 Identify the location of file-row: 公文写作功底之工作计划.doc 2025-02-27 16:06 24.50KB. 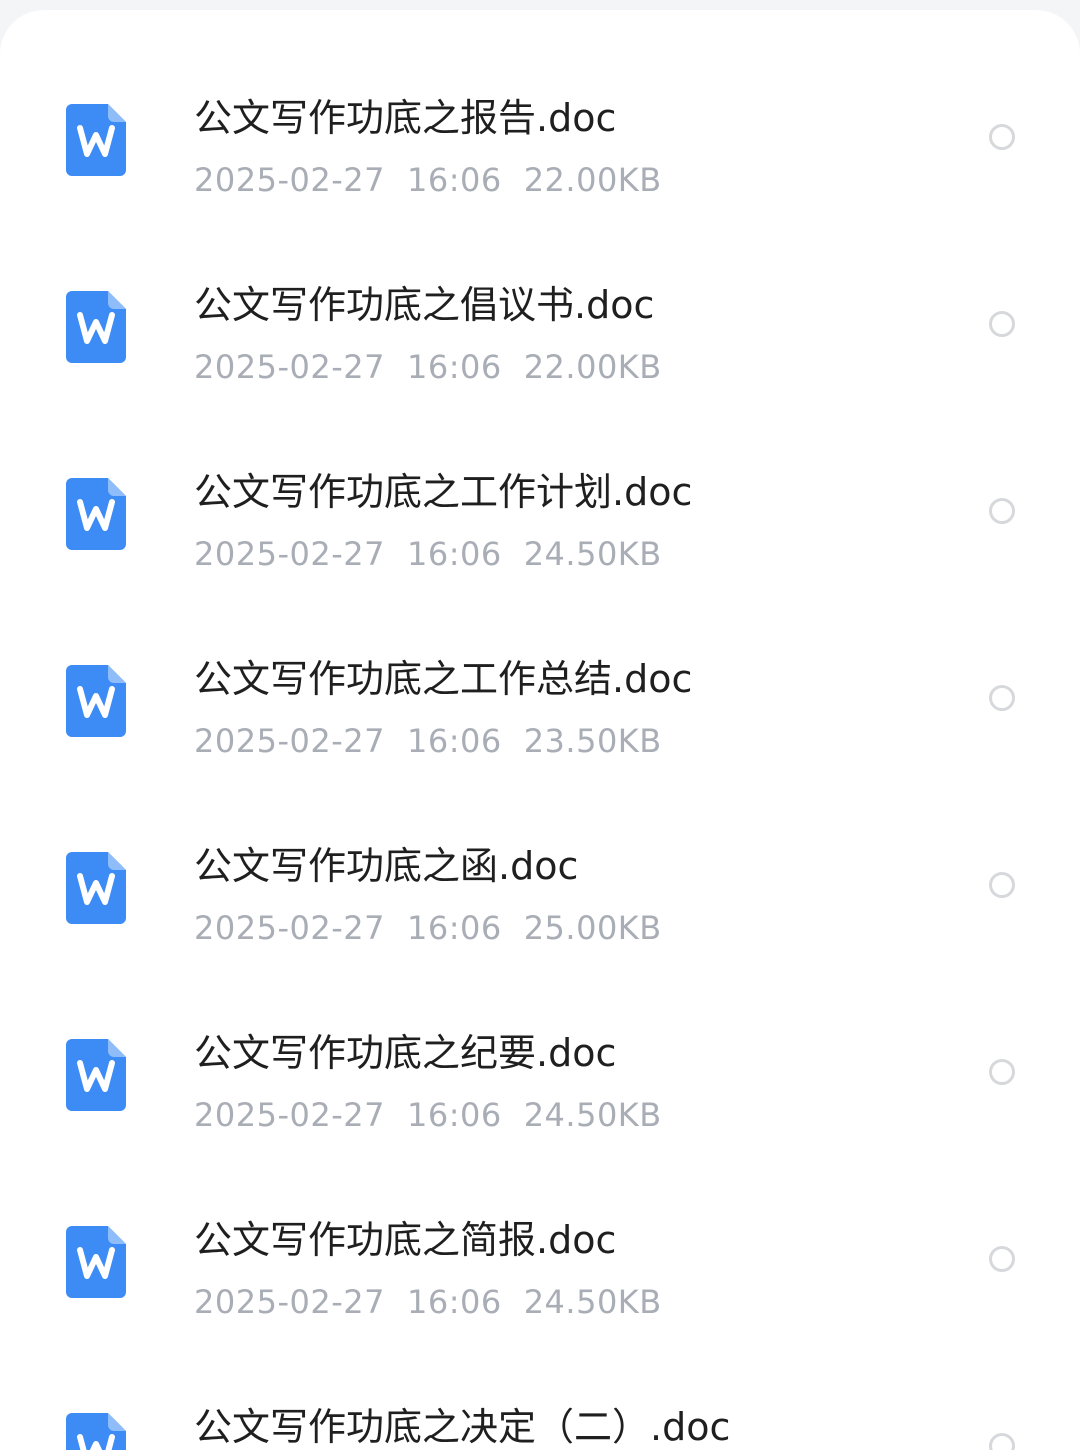
(540, 473).